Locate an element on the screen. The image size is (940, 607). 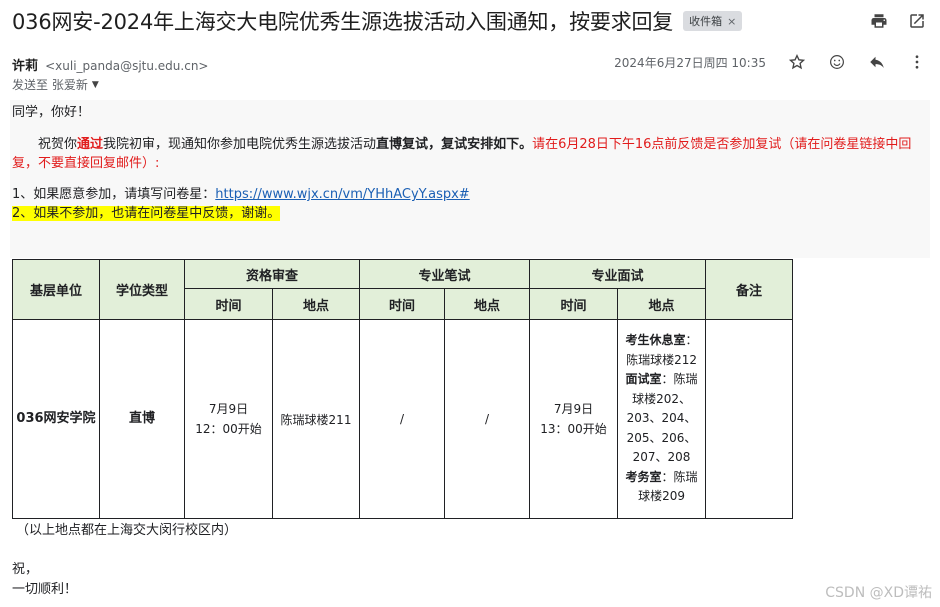
header-qual-time: 时间 is located at coordinates (228, 304).